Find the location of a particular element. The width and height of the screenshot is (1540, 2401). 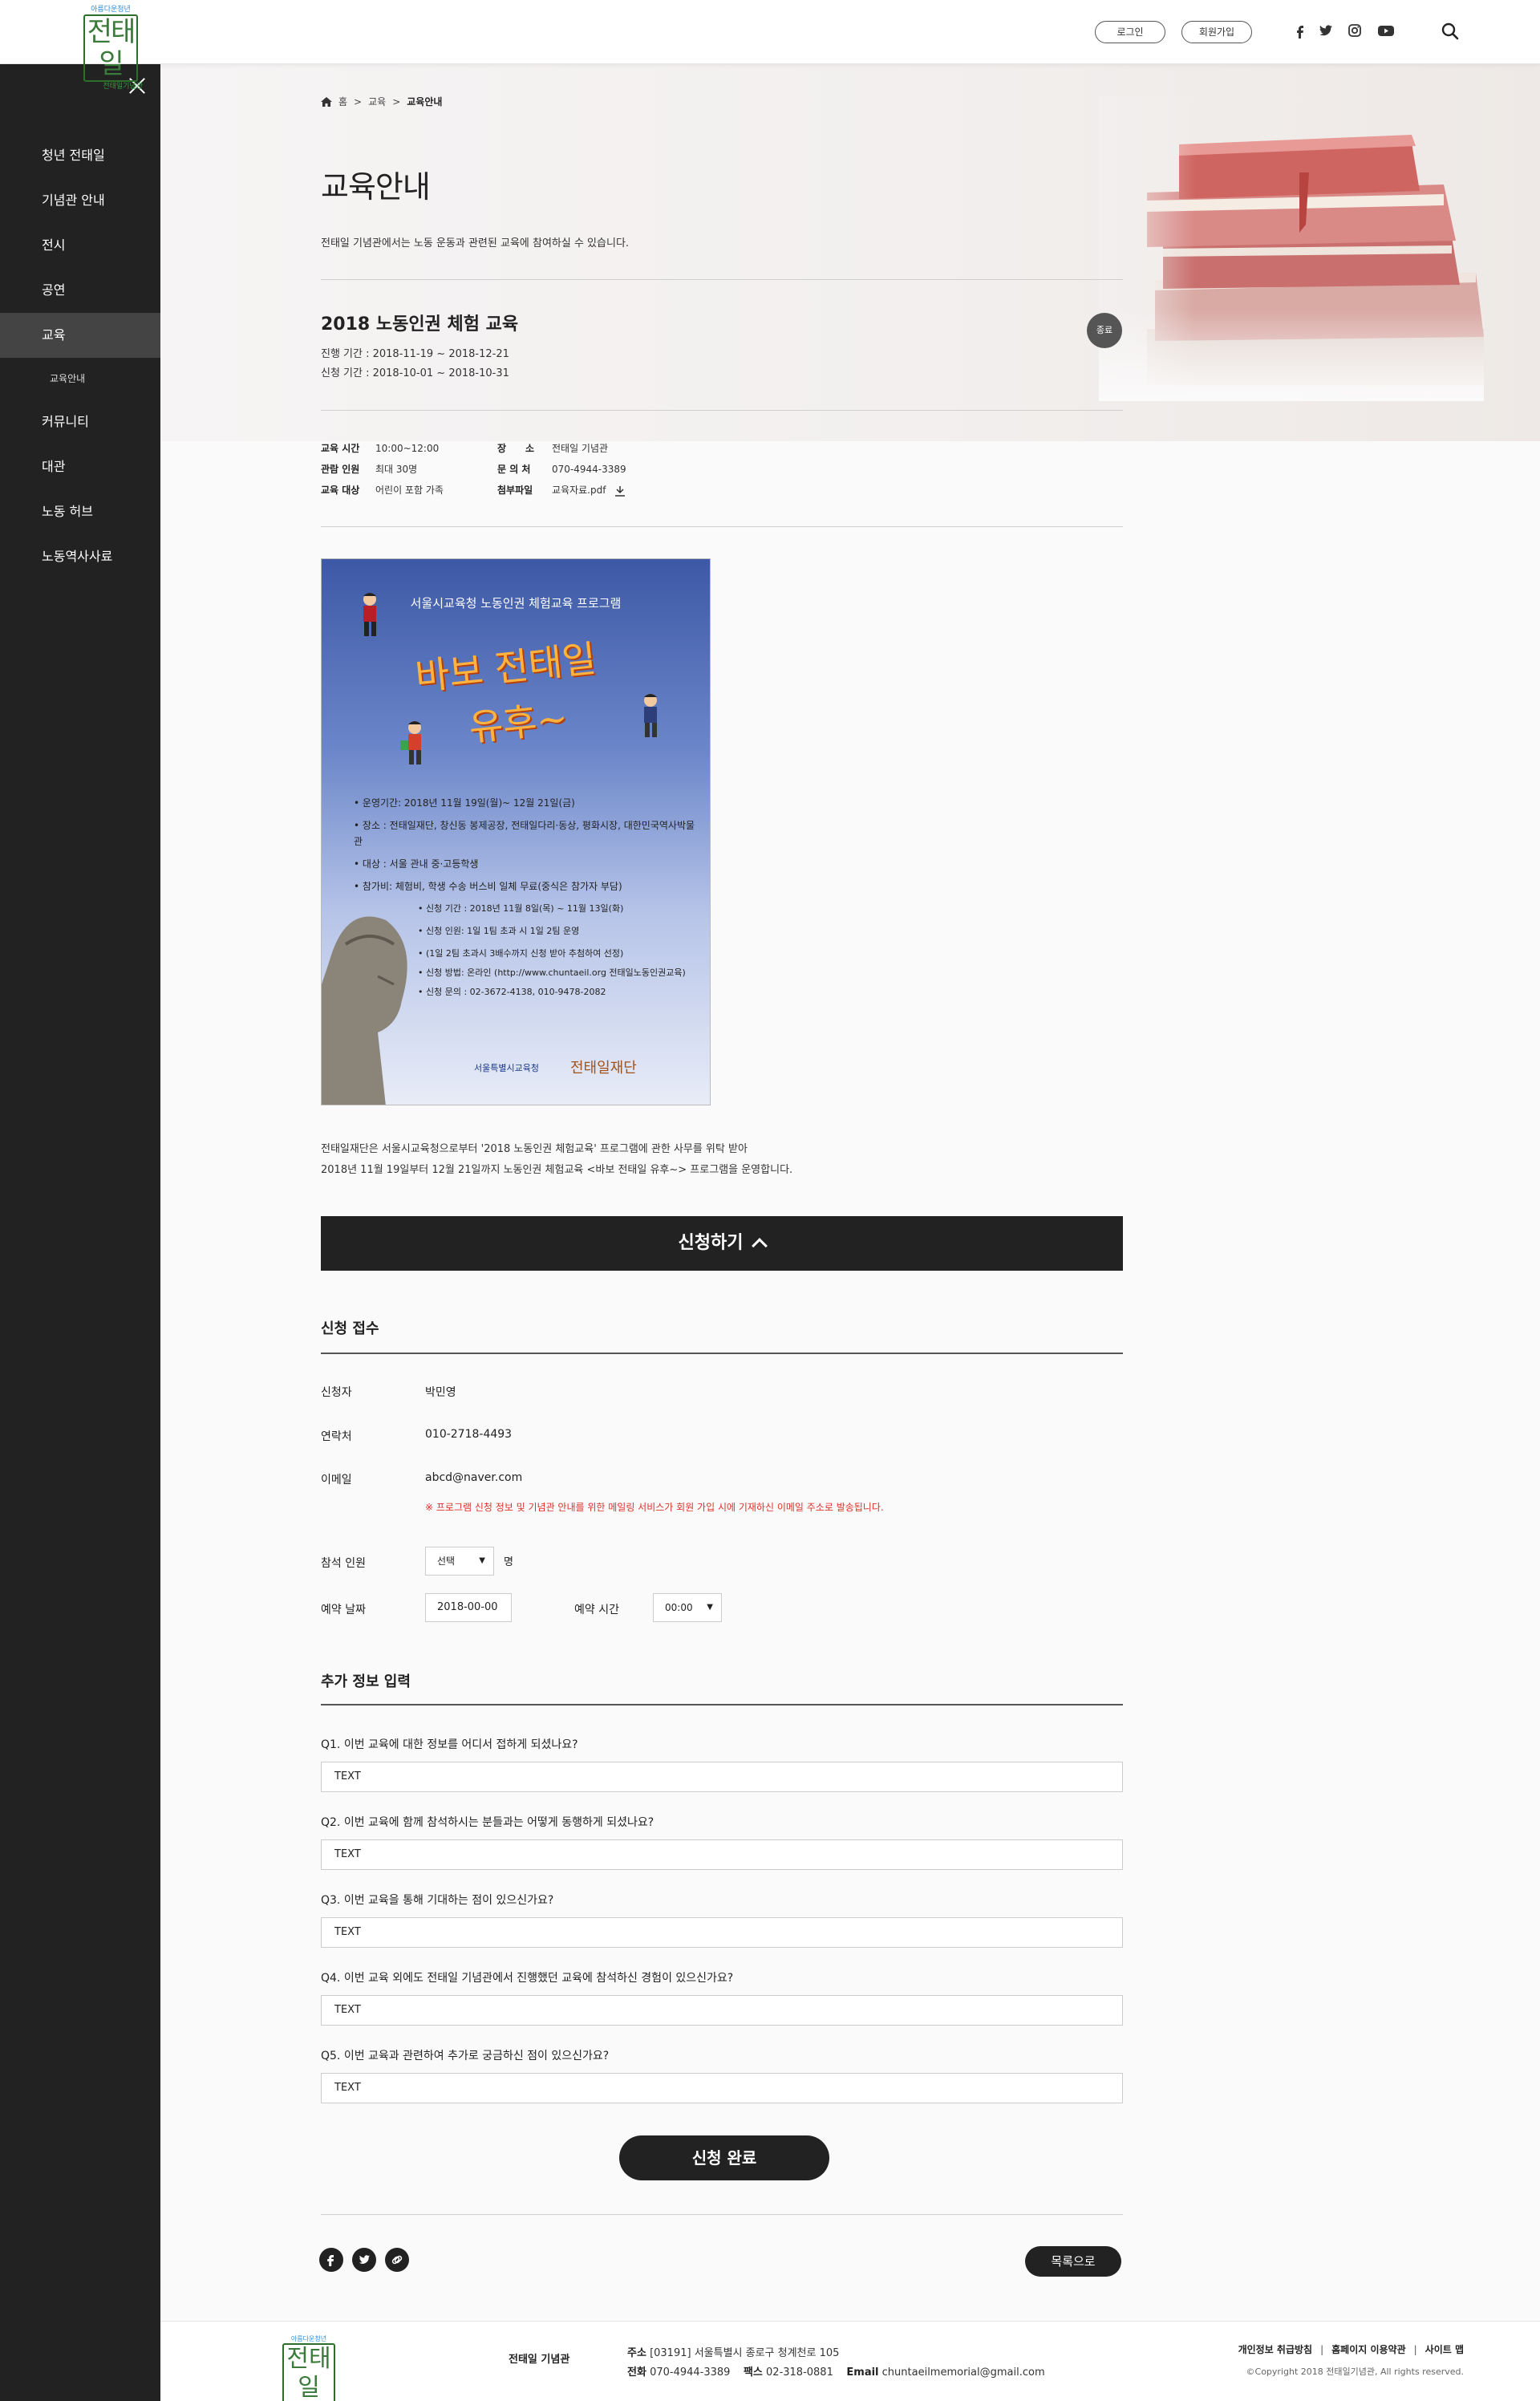

info-time-label: 교육 시간 is located at coordinates (340, 448).